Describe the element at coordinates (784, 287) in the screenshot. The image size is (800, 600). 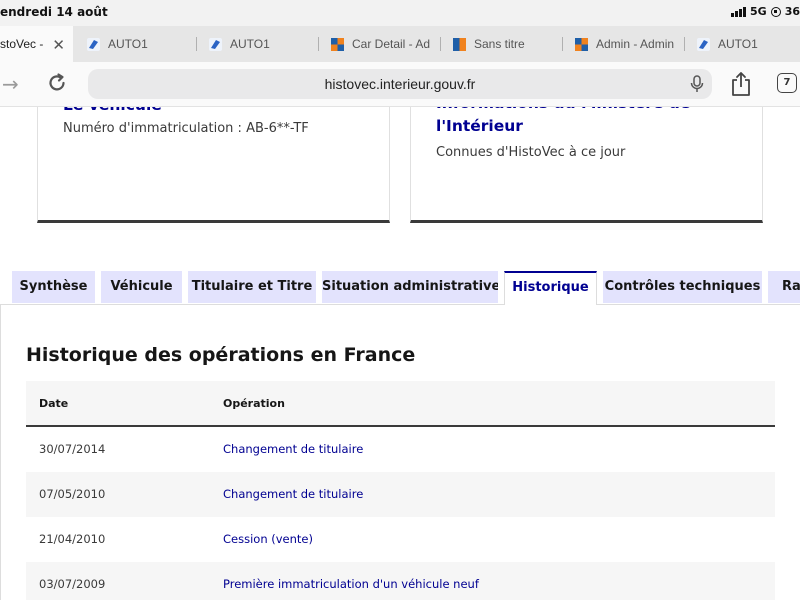
I see `tab-rapport: Rap` at that location.